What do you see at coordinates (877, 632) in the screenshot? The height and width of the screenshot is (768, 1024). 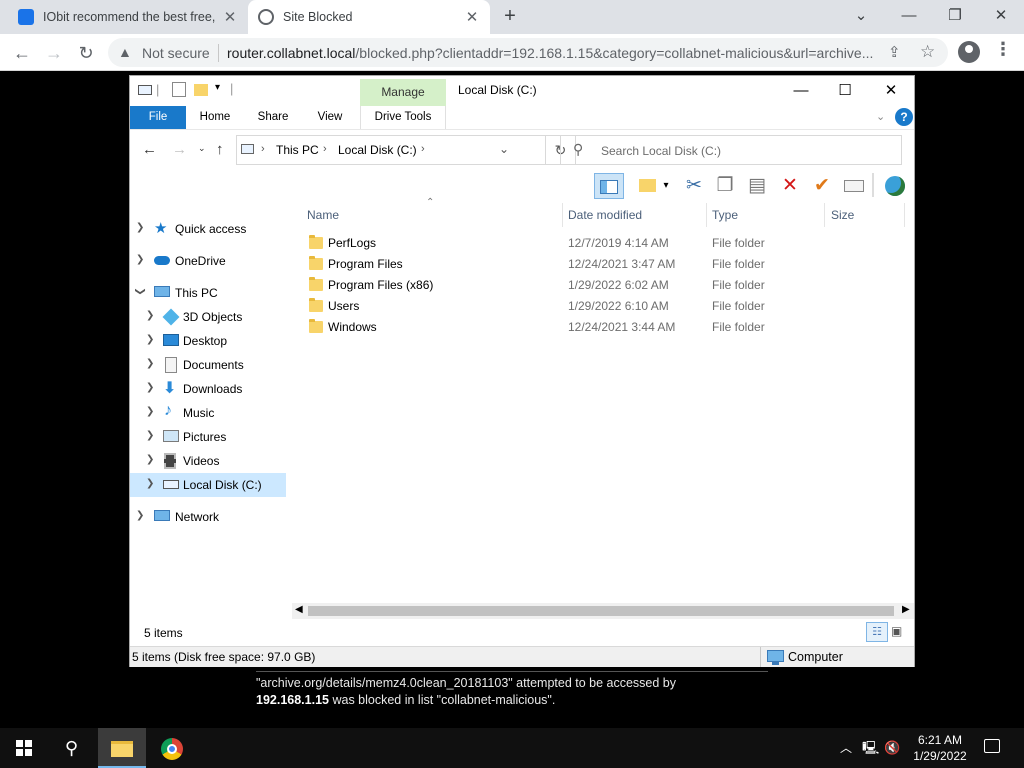 I see `details-view-icon: ☷` at bounding box center [877, 632].